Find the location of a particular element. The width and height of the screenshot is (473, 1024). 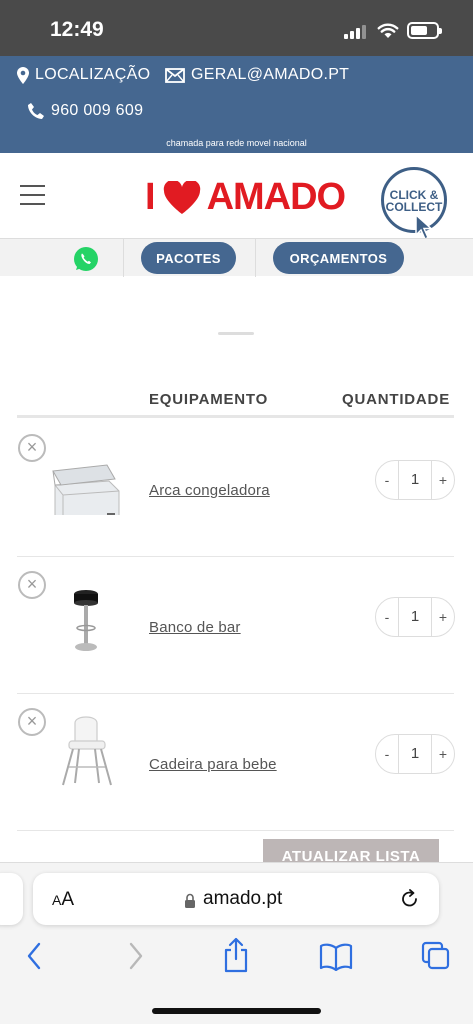

phone-note: chamada para rede movel nacional is located at coordinates (236, 143).